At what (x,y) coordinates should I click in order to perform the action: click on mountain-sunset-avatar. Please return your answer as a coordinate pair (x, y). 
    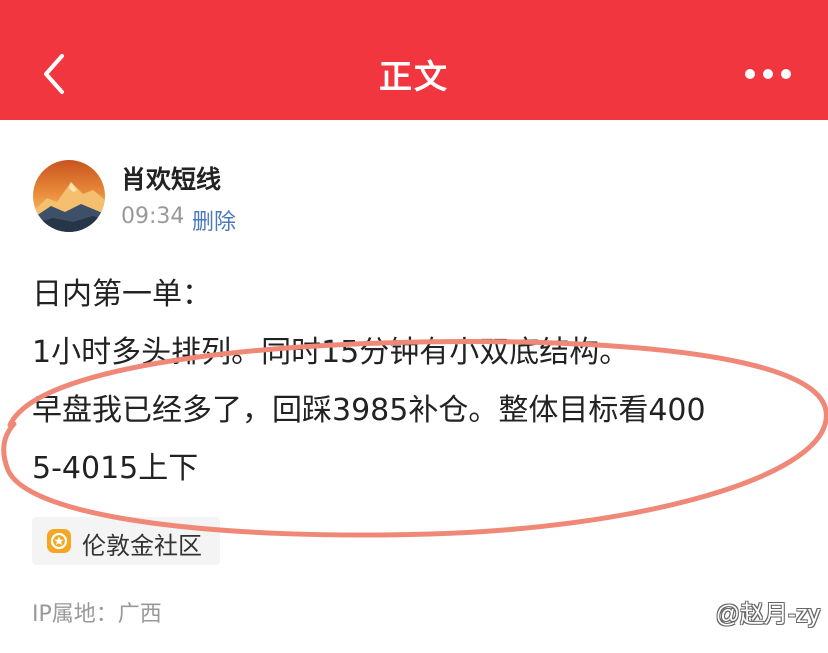
    Looking at the image, I should click on (69, 196).